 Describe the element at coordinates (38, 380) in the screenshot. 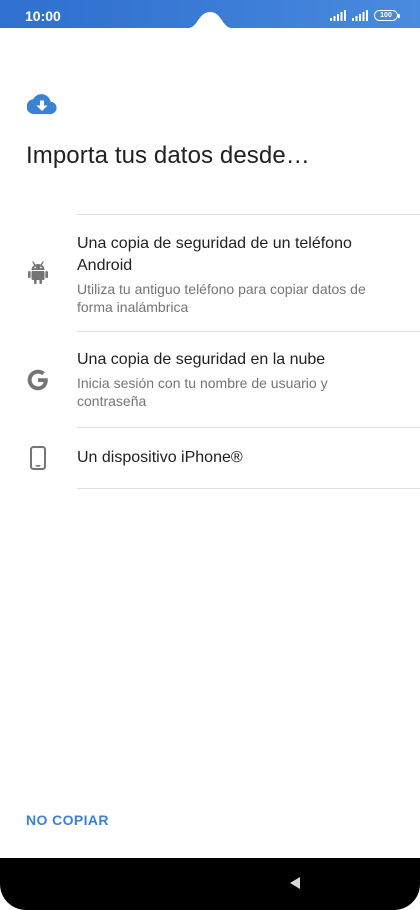

I see `google-icon` at that location.